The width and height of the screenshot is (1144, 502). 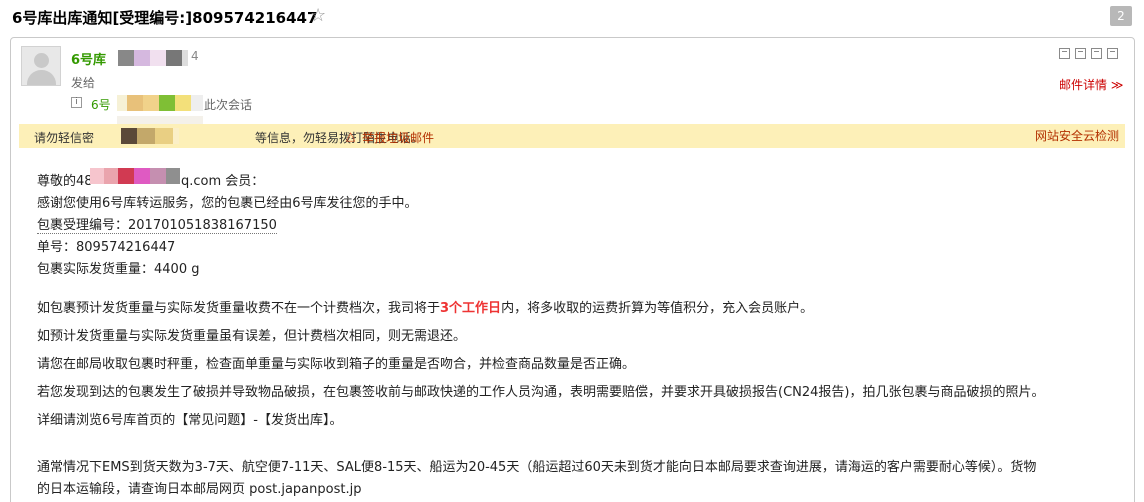 I want to click on email-subject: 6号库出库通知[受理编号:]809574216447, so click(x=165, y=18).